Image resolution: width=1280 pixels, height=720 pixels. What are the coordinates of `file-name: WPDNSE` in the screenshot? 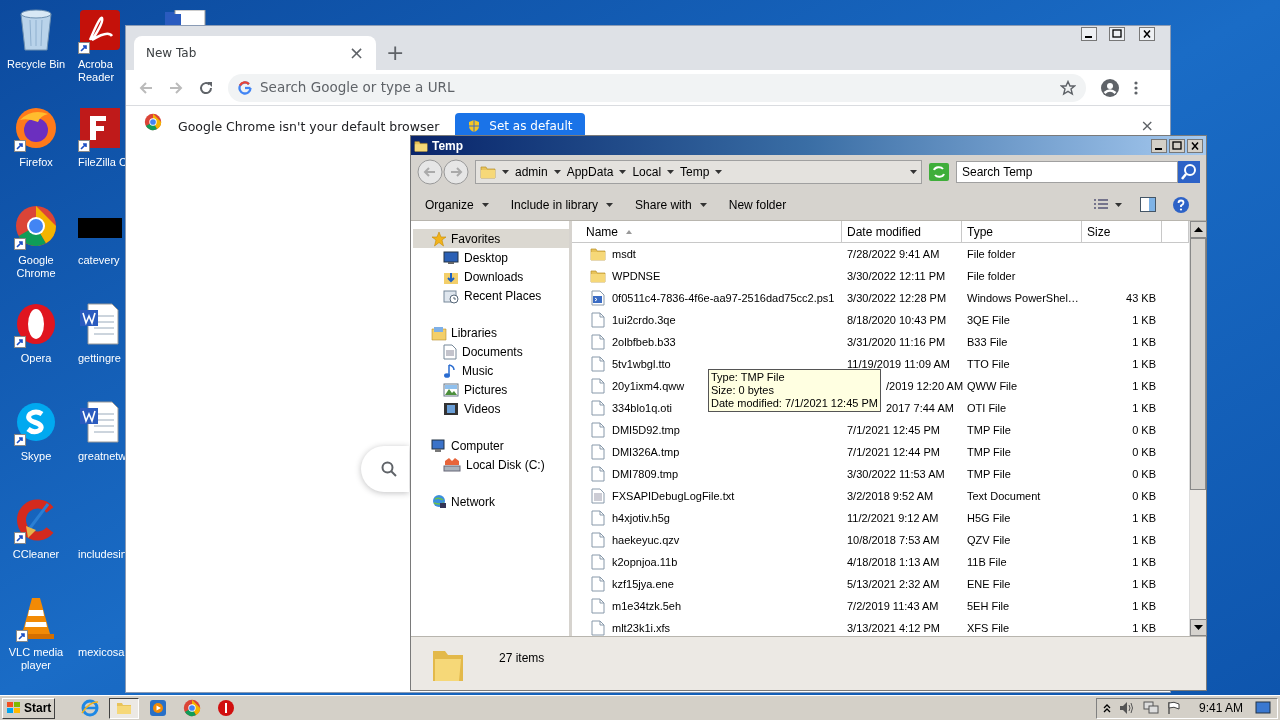 It's located at (636, 276).